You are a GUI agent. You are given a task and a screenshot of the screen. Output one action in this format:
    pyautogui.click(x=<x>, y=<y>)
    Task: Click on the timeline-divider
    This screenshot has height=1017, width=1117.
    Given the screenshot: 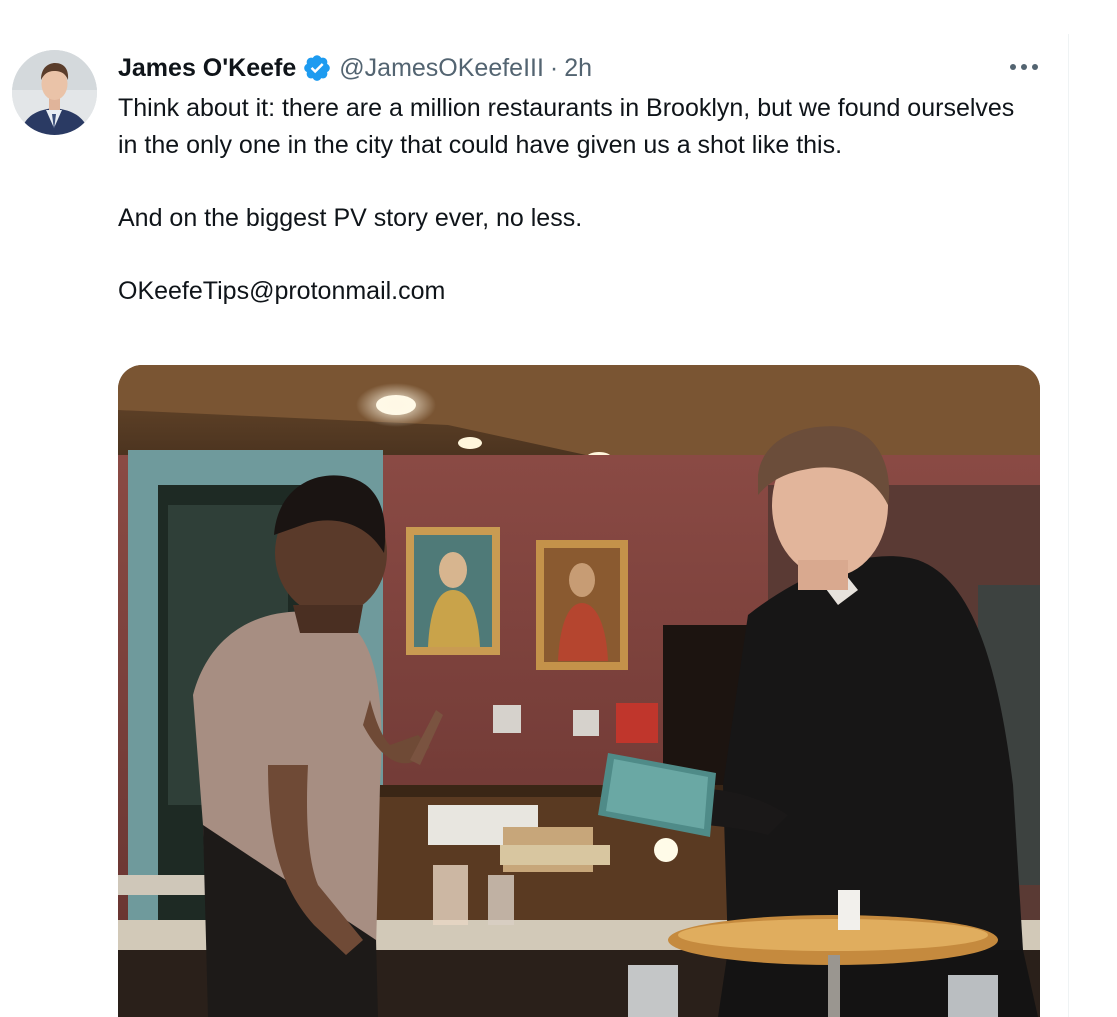 What is the action you would take?
    pyautogui.click(x=1068, y=525)
    